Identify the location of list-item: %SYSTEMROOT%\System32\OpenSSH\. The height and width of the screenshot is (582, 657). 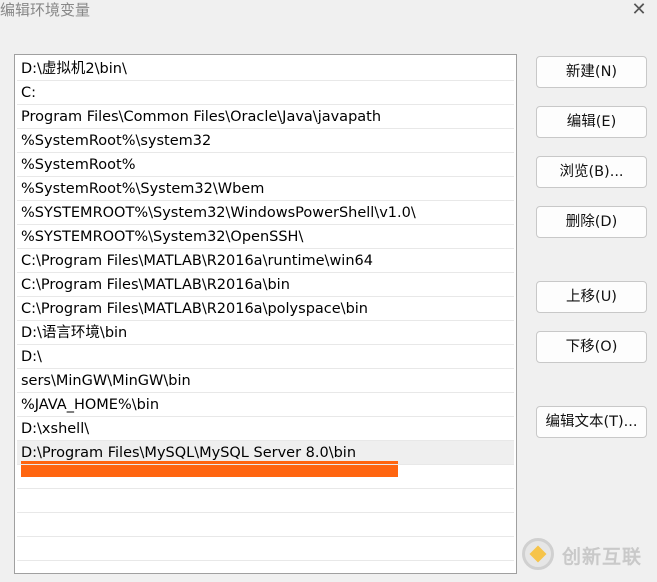
(265, 237).